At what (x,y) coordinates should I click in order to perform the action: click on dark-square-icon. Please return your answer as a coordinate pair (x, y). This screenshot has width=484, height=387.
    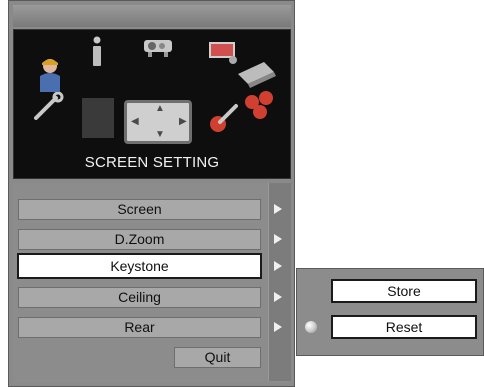
    Looking at the image, I should click on (98, 118).